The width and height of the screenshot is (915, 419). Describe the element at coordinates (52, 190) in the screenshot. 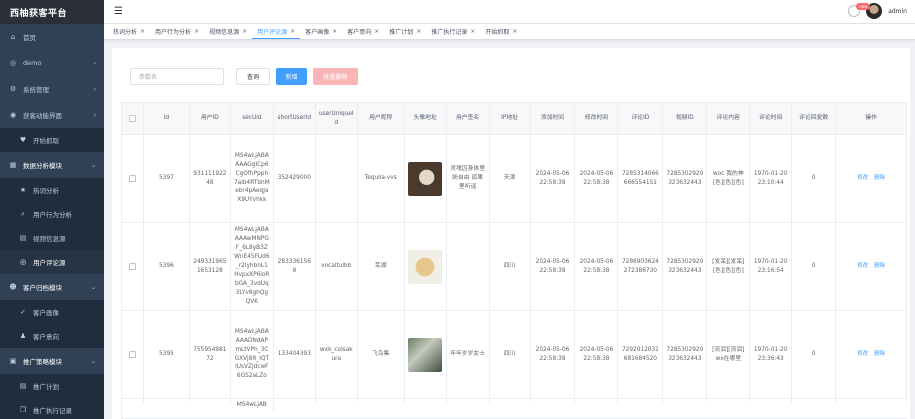

I see `sidebar-item-hot-words: ★ 热词分析` at that location.